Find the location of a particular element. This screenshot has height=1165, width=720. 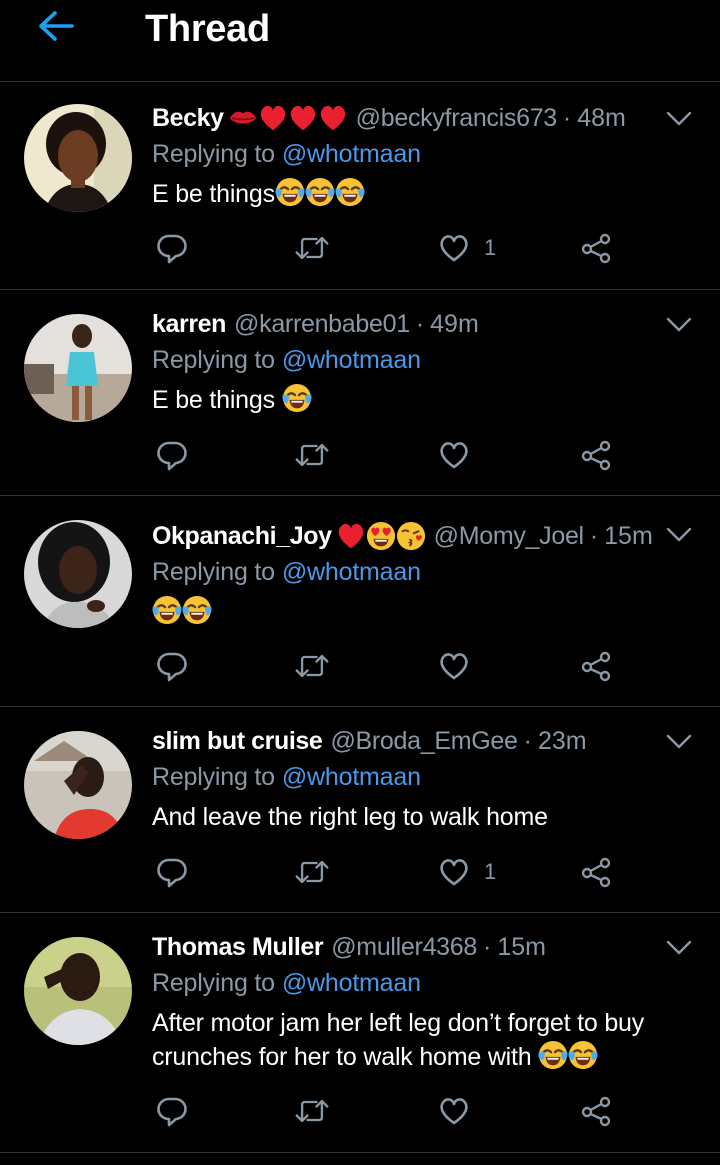

kissing-face-icon is located at coordinates (411, 536).